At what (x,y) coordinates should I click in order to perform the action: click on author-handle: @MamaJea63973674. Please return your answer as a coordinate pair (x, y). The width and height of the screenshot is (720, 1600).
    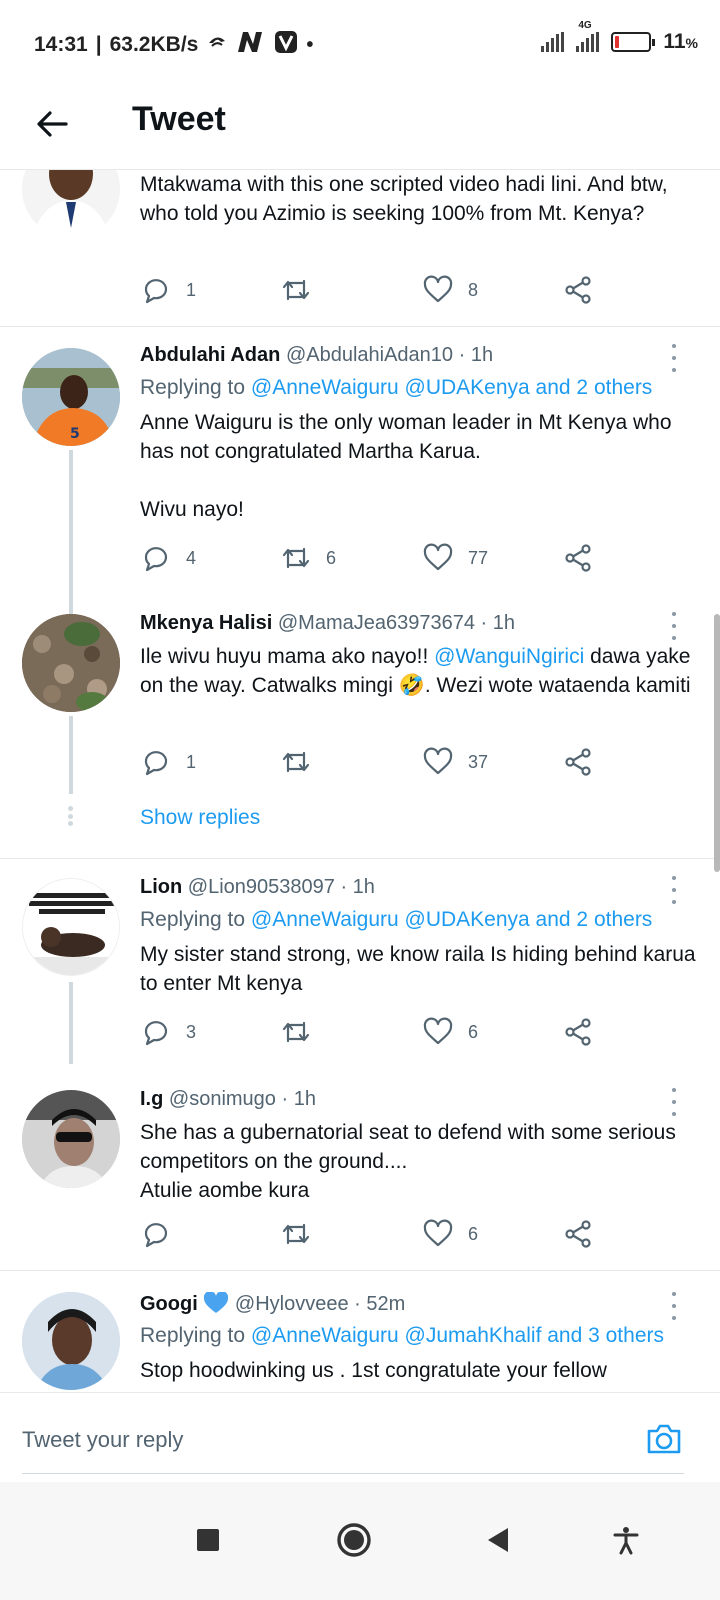
    Looking at the image, I should click on (376, 623).